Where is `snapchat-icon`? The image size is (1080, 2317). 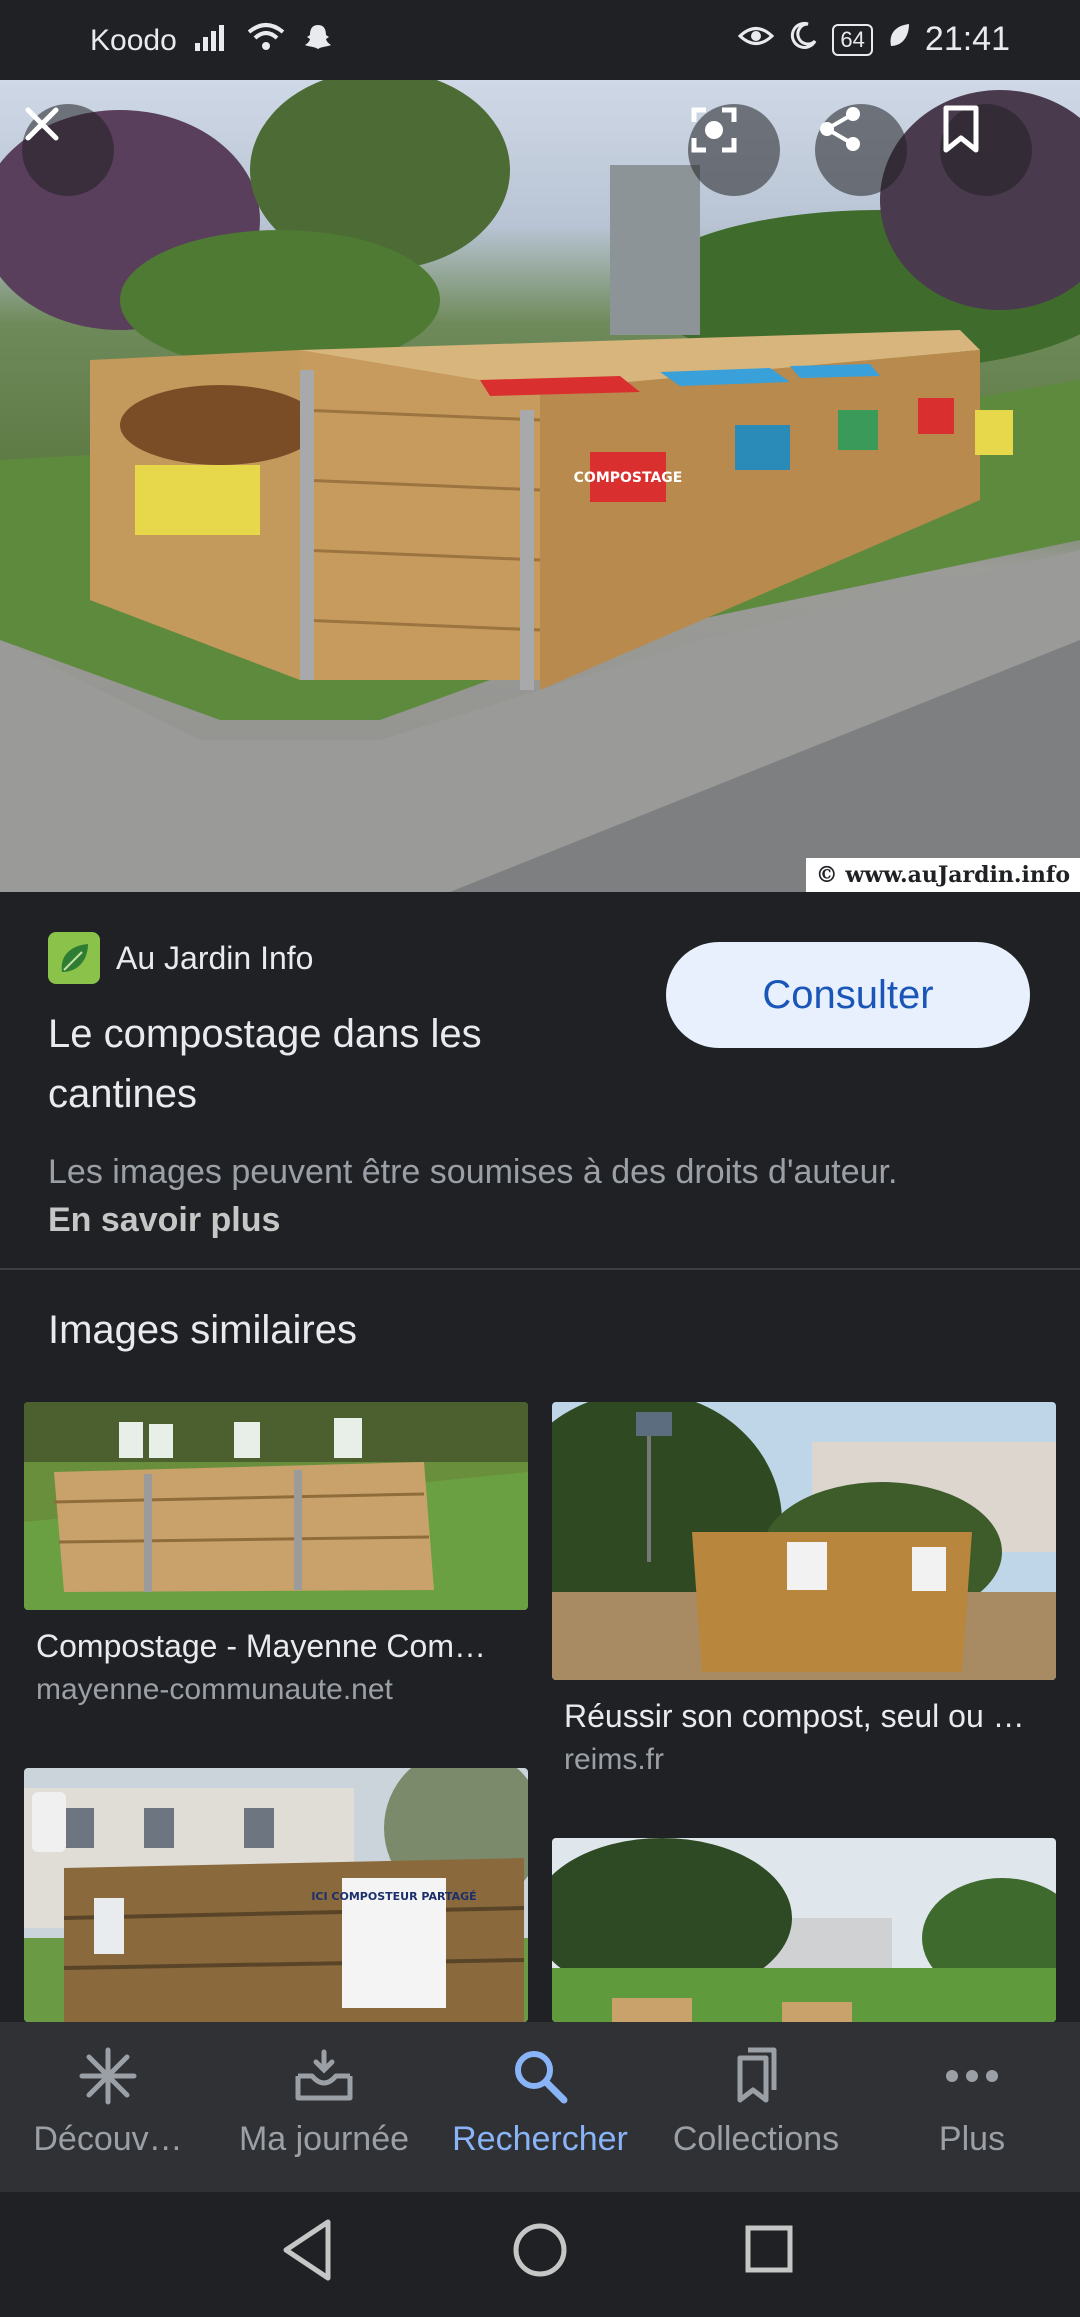
snapchat-icon is located at coordinates (318, 41).